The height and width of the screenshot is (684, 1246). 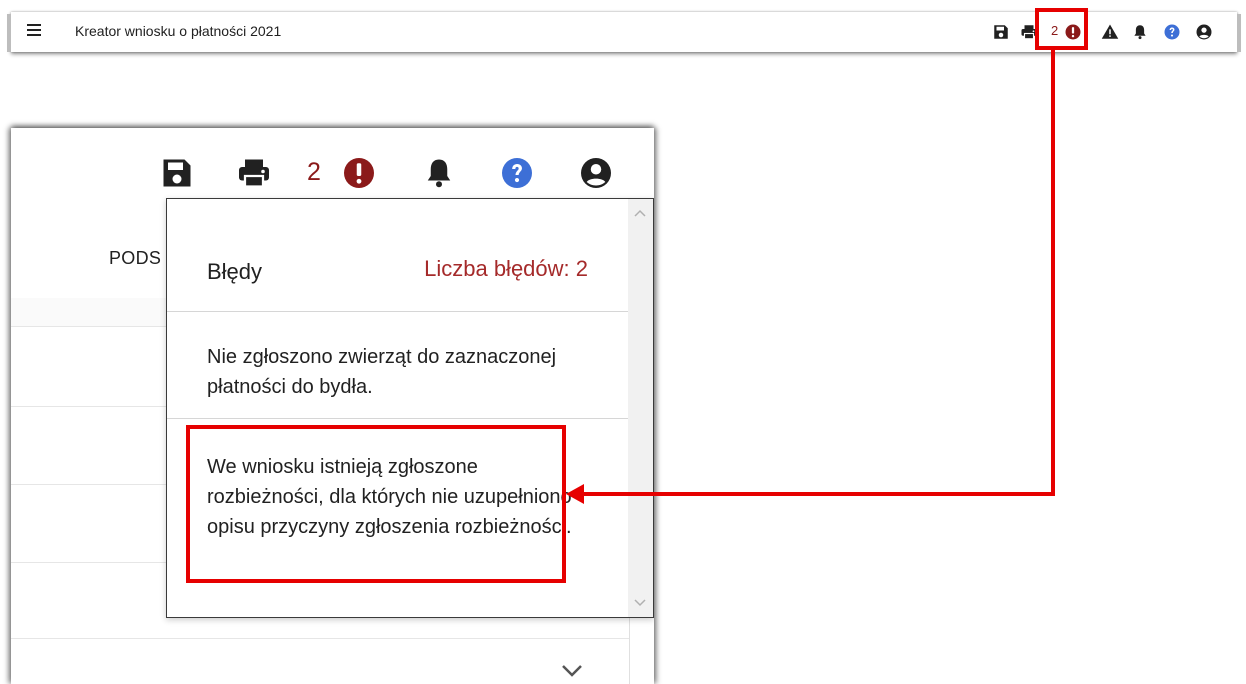 I want to click on print-icon, so click(x=254, y=173).